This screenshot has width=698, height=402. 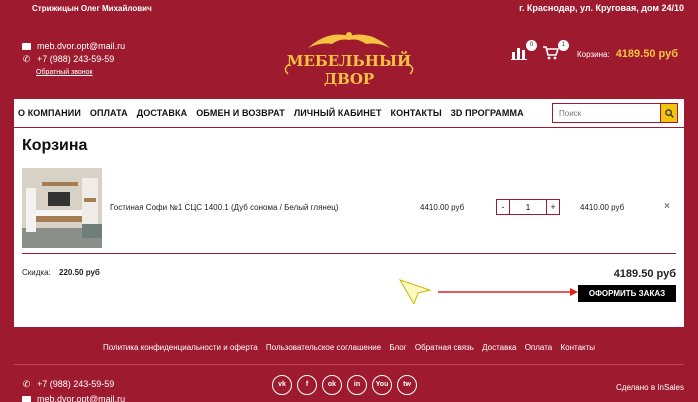 I want to click on facebook-icon: f, so click(x=307, y=385).